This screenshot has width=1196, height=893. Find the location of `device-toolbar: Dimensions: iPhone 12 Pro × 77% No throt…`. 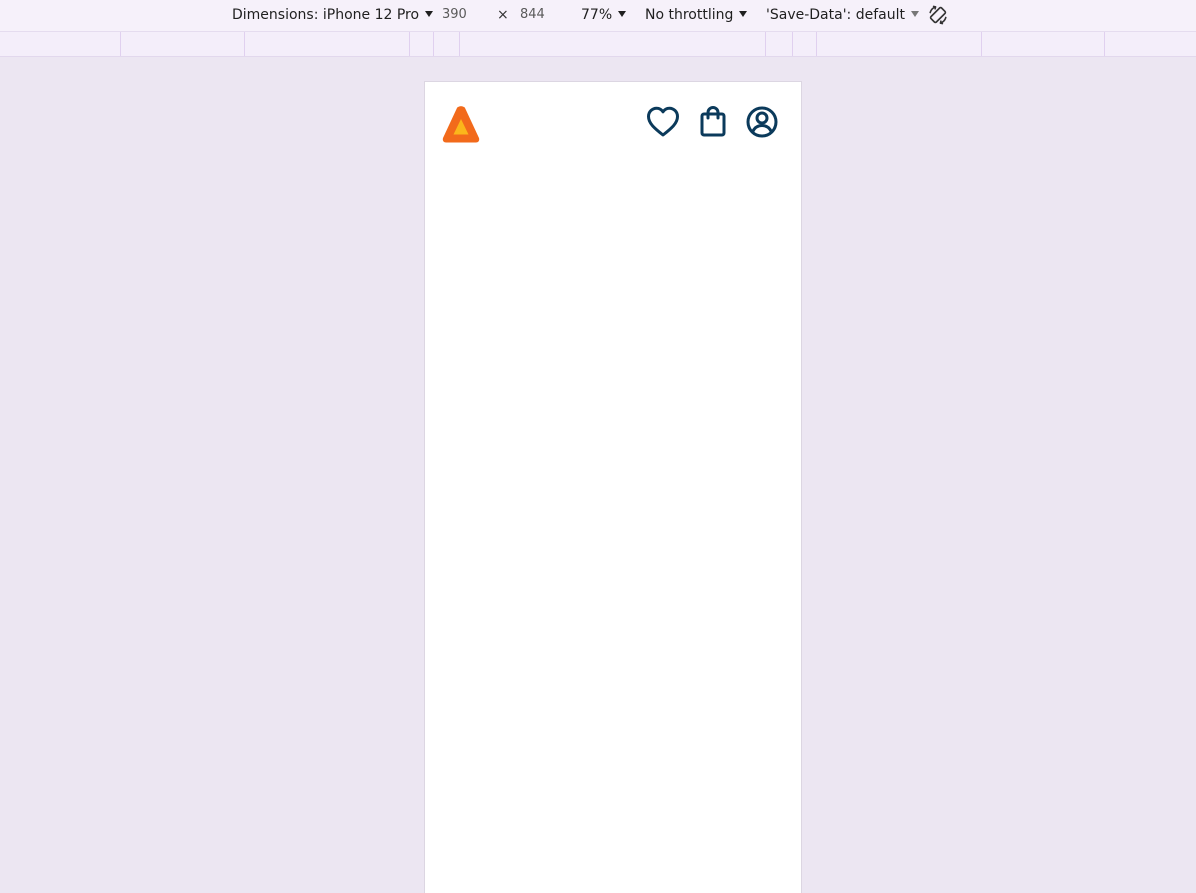

device-toolbar: Dimensions: iPhone 12 Pro × 77% No throt… is located at coordinates (598, 15).